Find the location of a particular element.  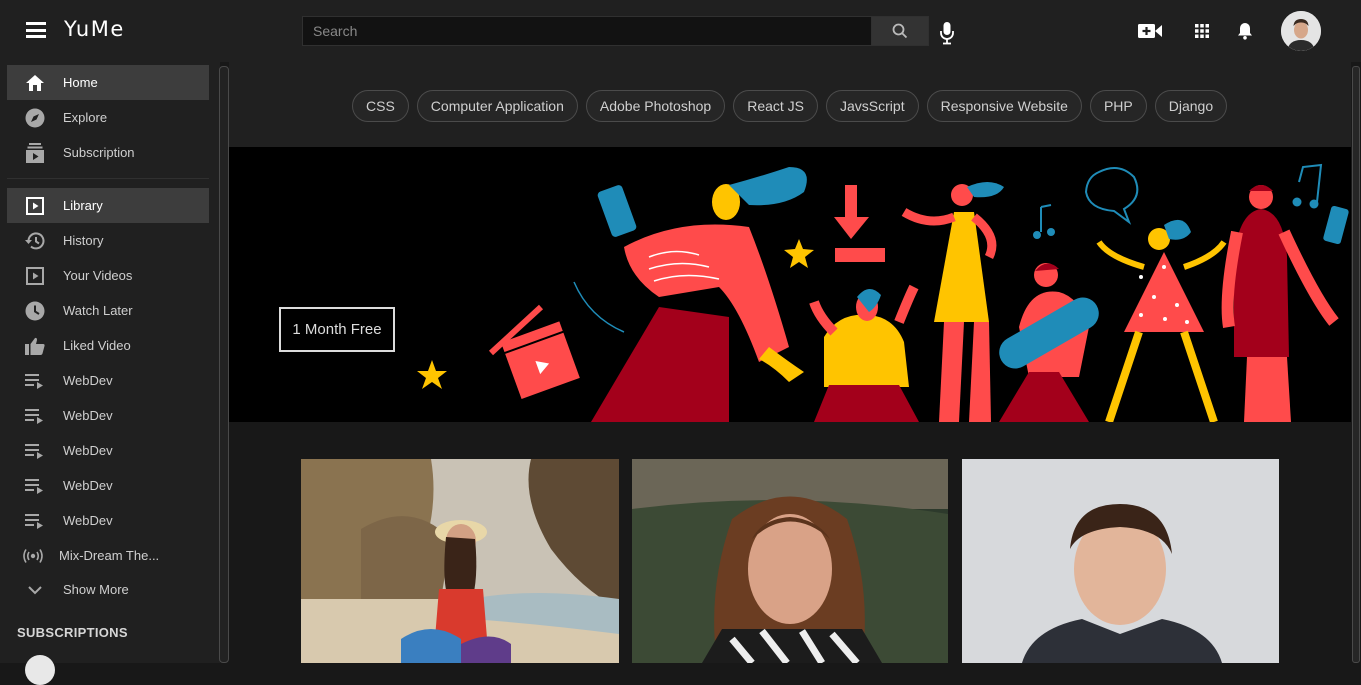

sidebar-item-label: Library is located at coordinates (83, 205).